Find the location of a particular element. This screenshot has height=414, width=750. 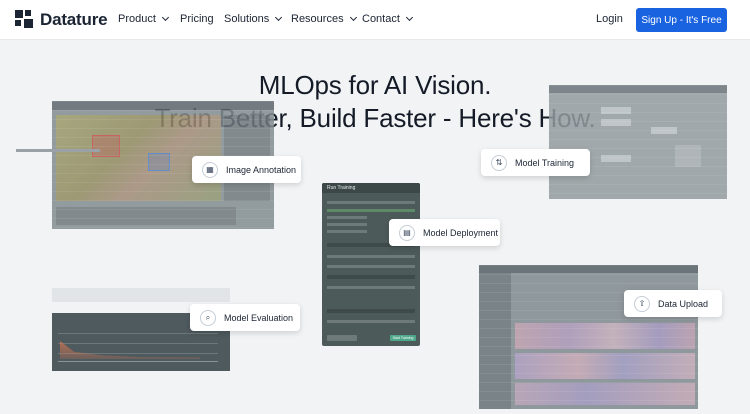

upload-screenshot is located at coordinates (588, 337).